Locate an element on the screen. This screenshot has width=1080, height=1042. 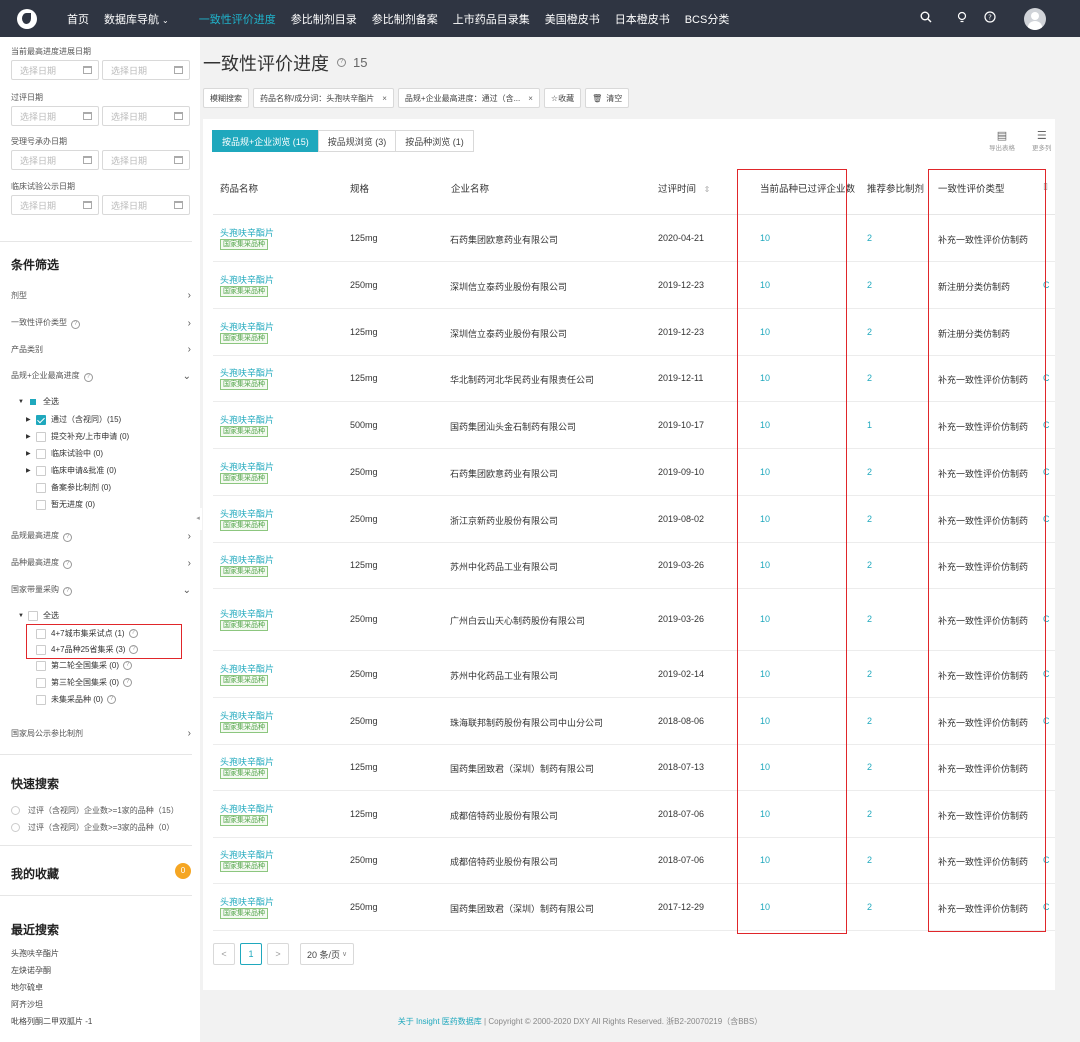
tree-item-progress: ▶ 临床试验中 (0) is located at coordinates (64, 453).